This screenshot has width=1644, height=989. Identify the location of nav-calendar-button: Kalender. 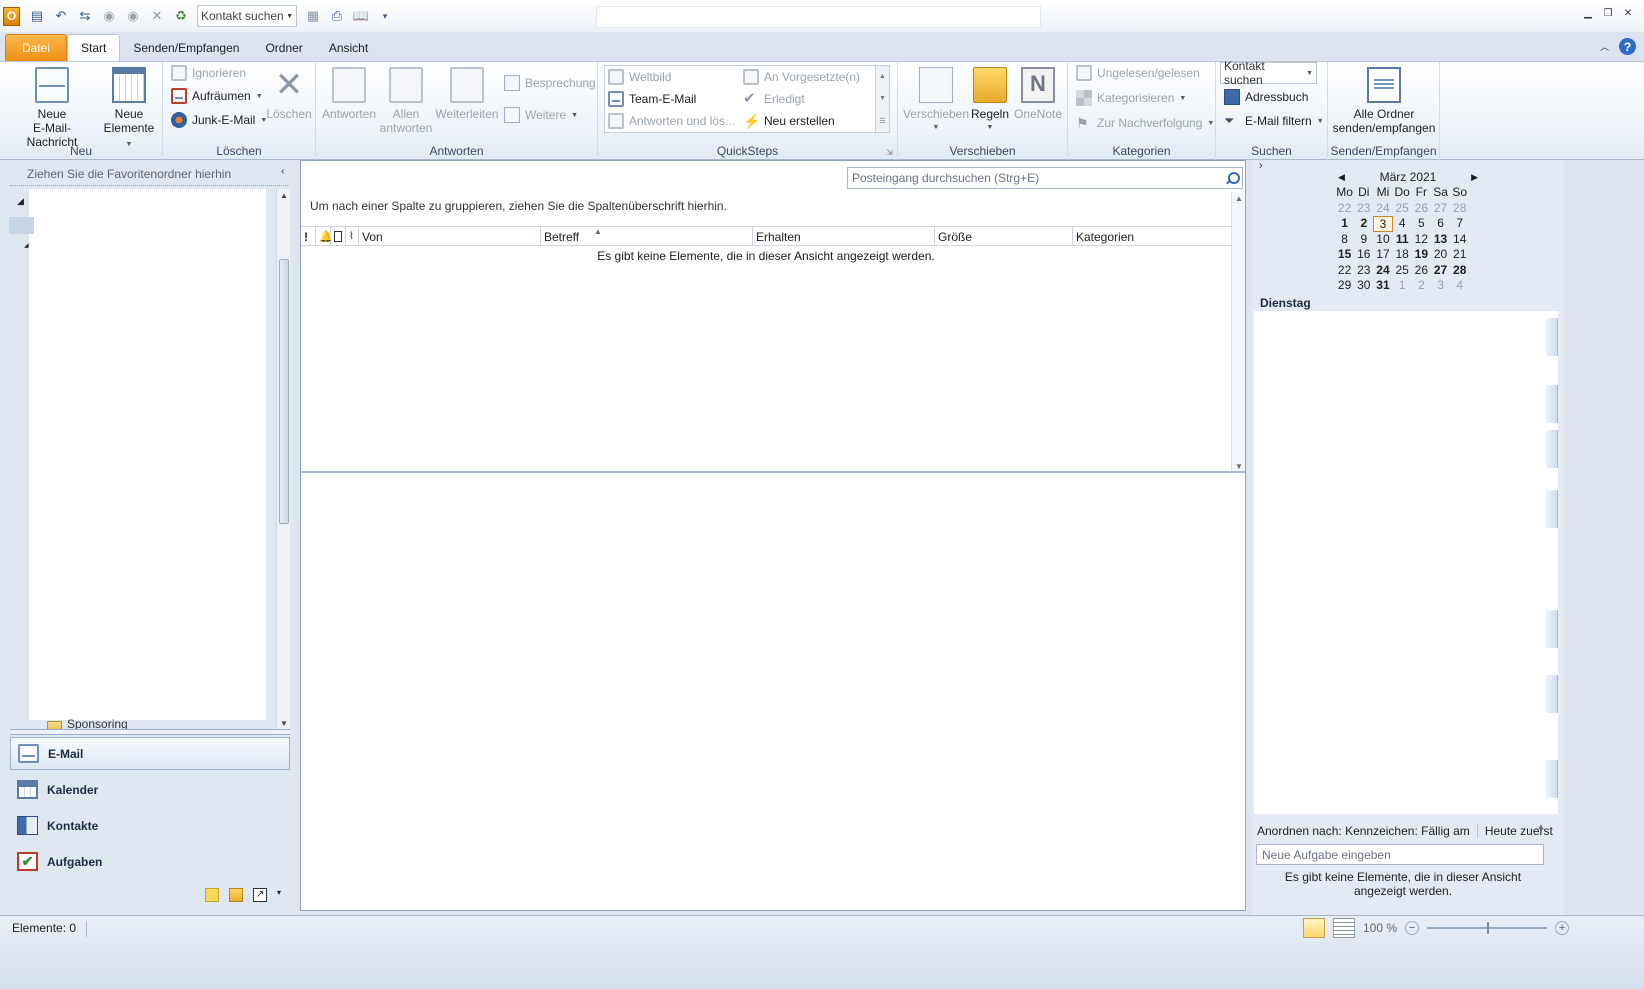
(150, 789).